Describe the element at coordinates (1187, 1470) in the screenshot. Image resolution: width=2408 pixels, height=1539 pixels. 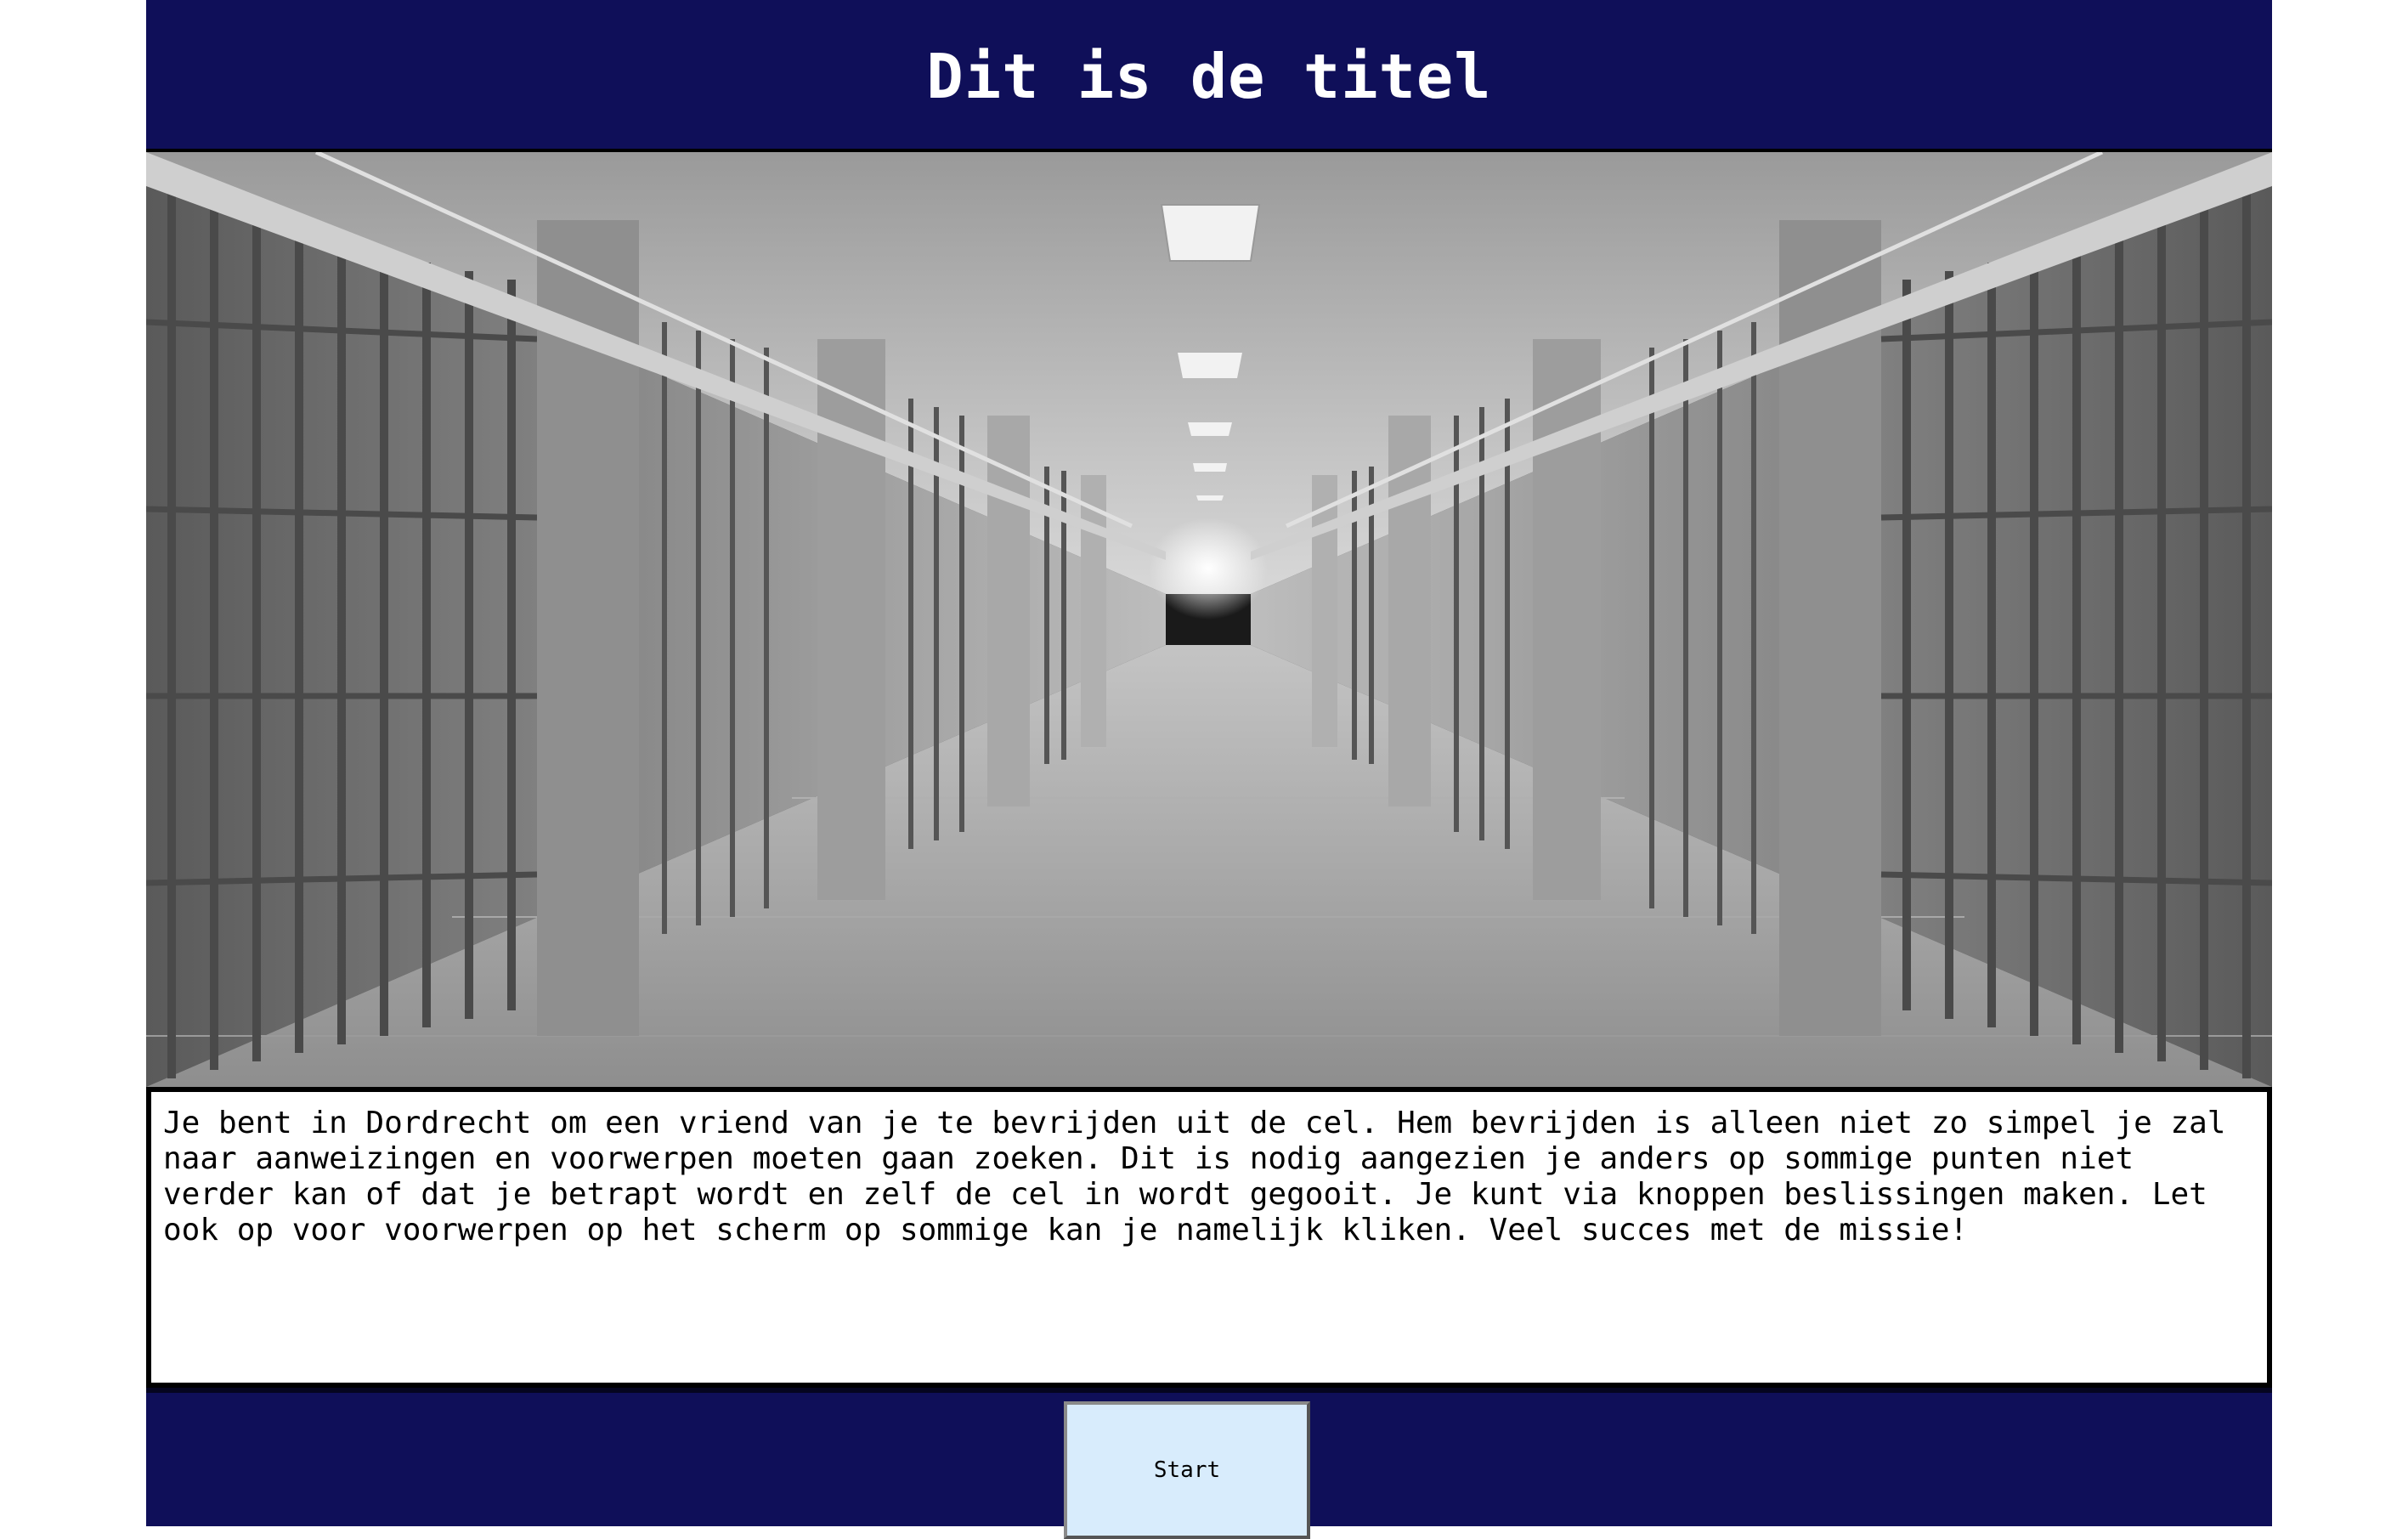
I see `start-button: Start` at that location.